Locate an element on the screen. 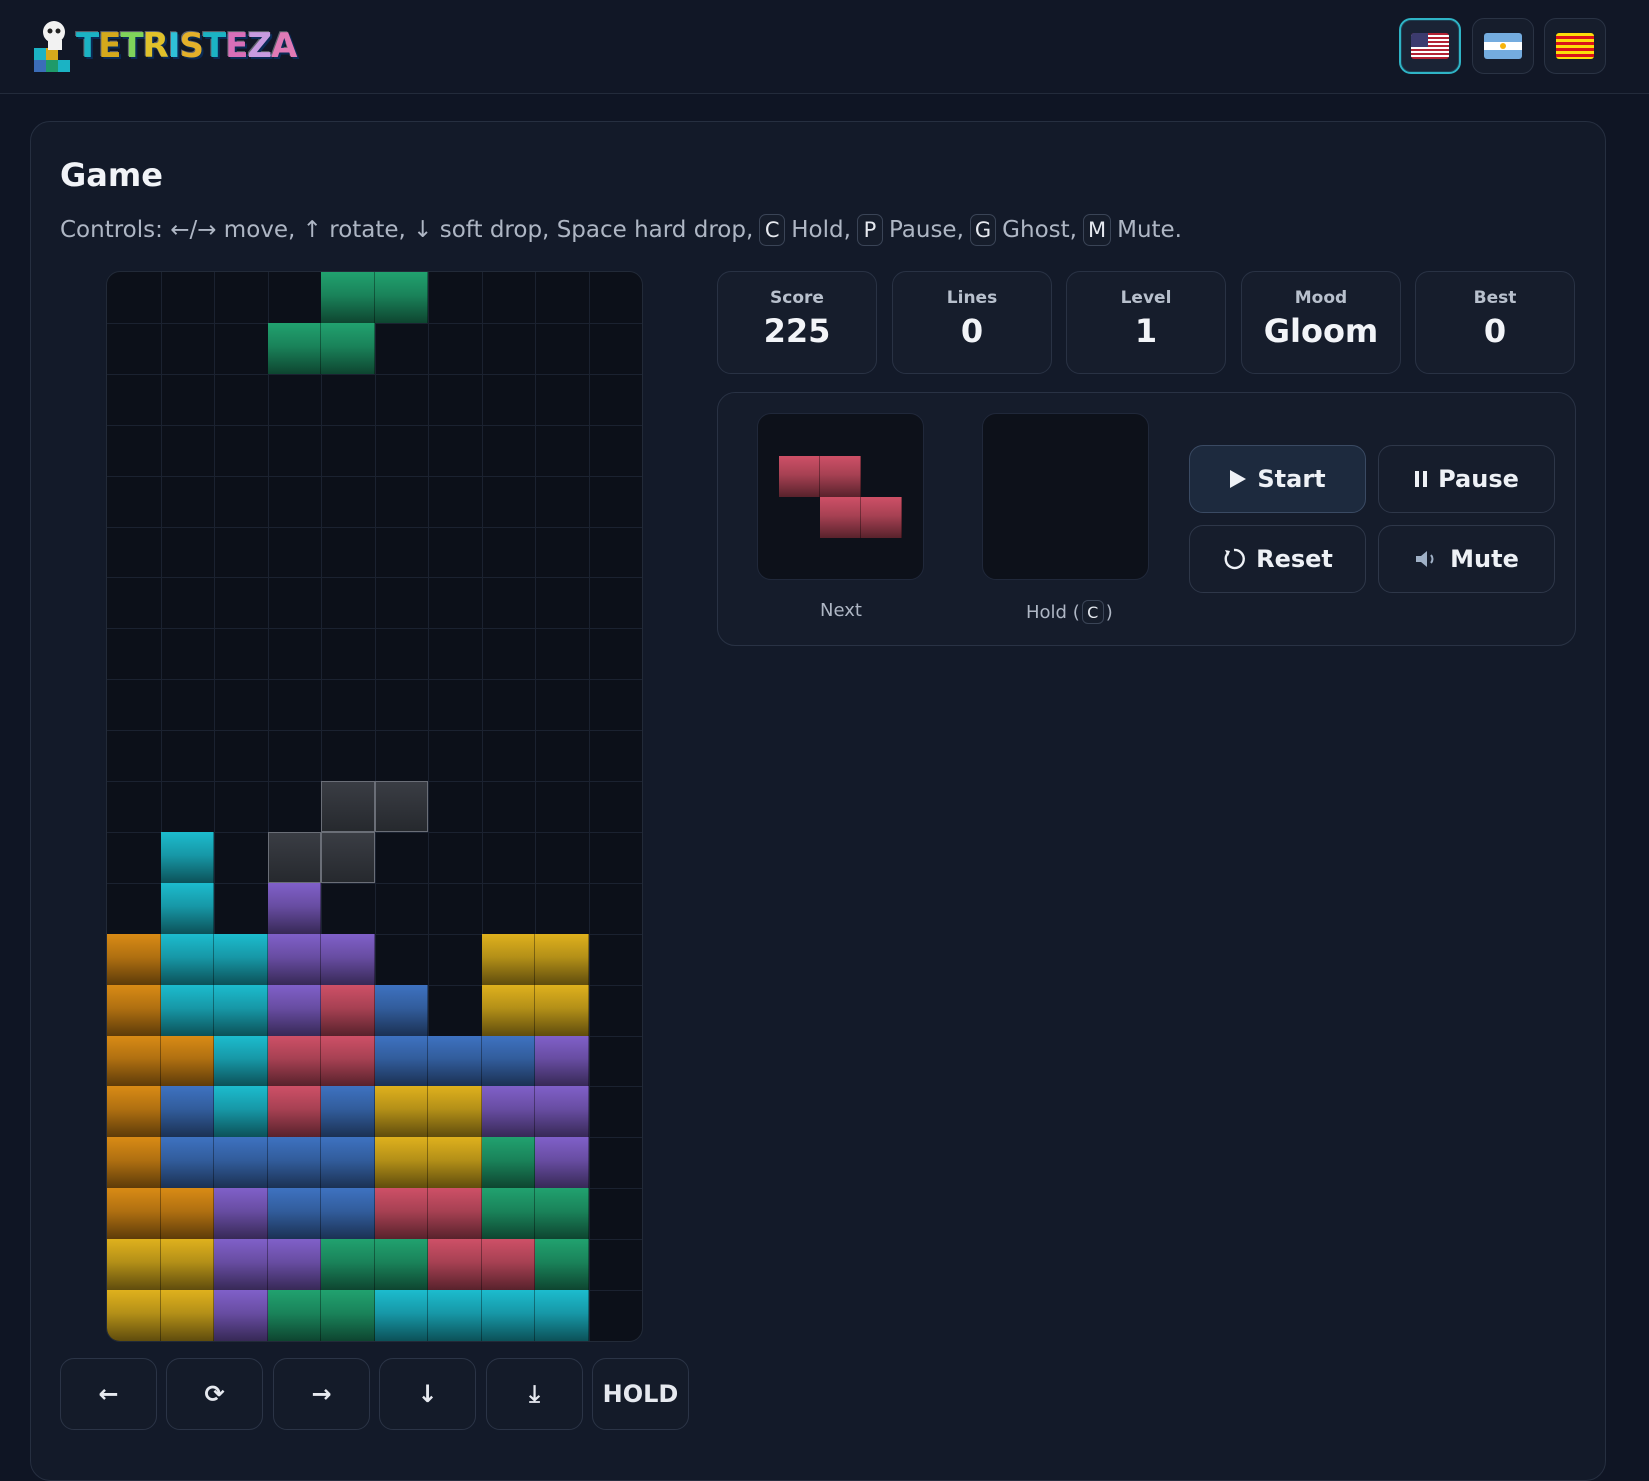 The width and height of the screenshot is (1649, 1481). mood-label: Mood is located at coordinates (1321, 298).